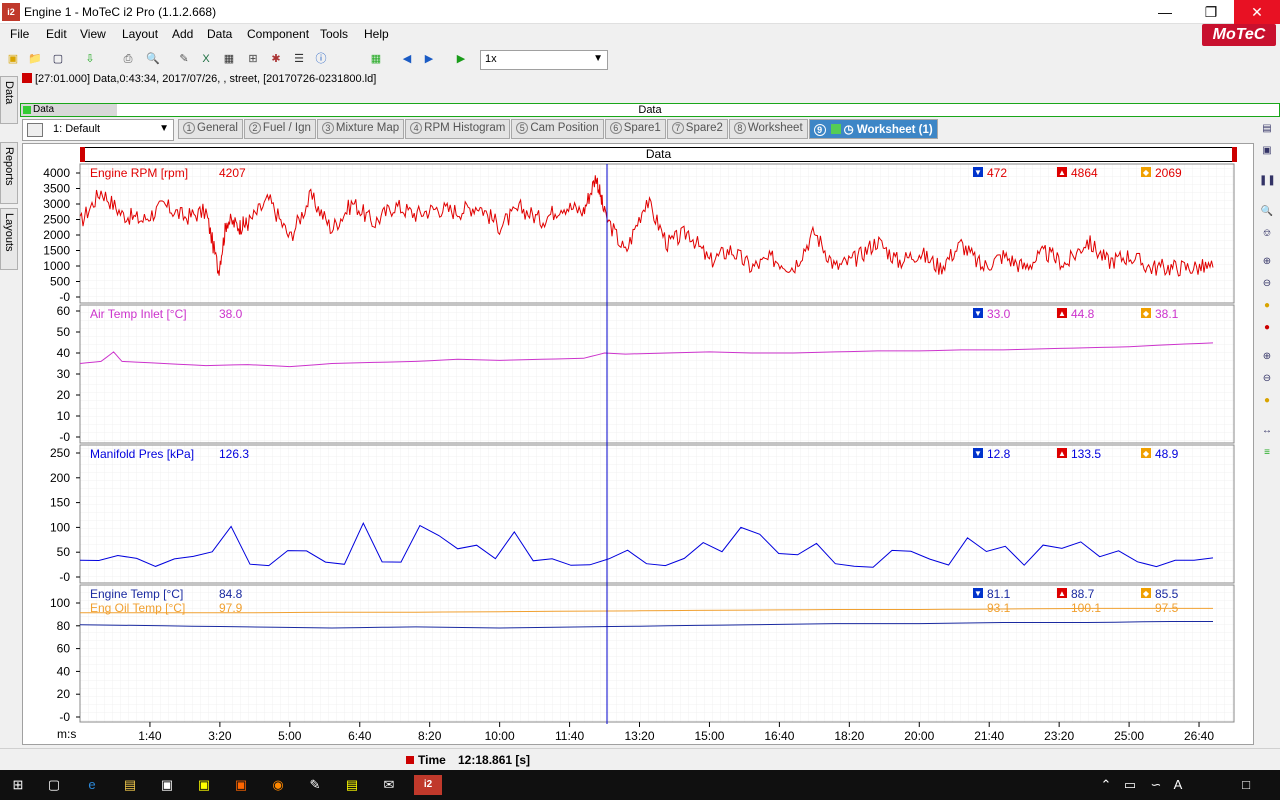  Describe the element at coordinates (231, 594) in the screenshot. I see `cursor-value: 84.8` at that location.